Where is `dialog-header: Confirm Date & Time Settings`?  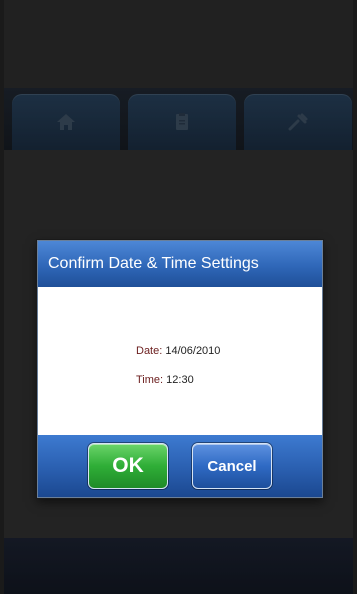
dialog-header: Confirm Date & Time Settings is located at coordinates (180, 264).